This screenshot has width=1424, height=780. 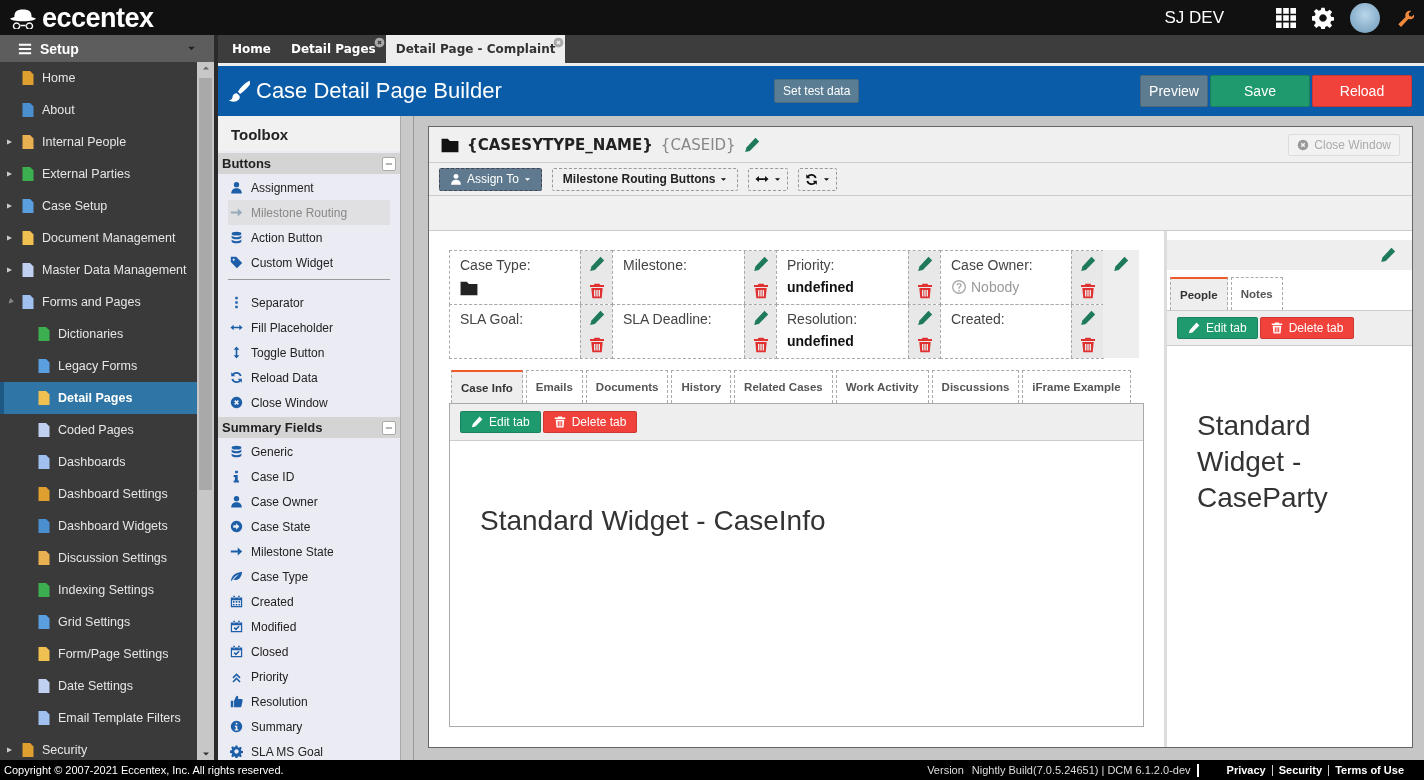 What do you see at coordinates (1256, 293) in the screenshot?
I see `widget-tab: Notes` at bounding box center [1256, 293].